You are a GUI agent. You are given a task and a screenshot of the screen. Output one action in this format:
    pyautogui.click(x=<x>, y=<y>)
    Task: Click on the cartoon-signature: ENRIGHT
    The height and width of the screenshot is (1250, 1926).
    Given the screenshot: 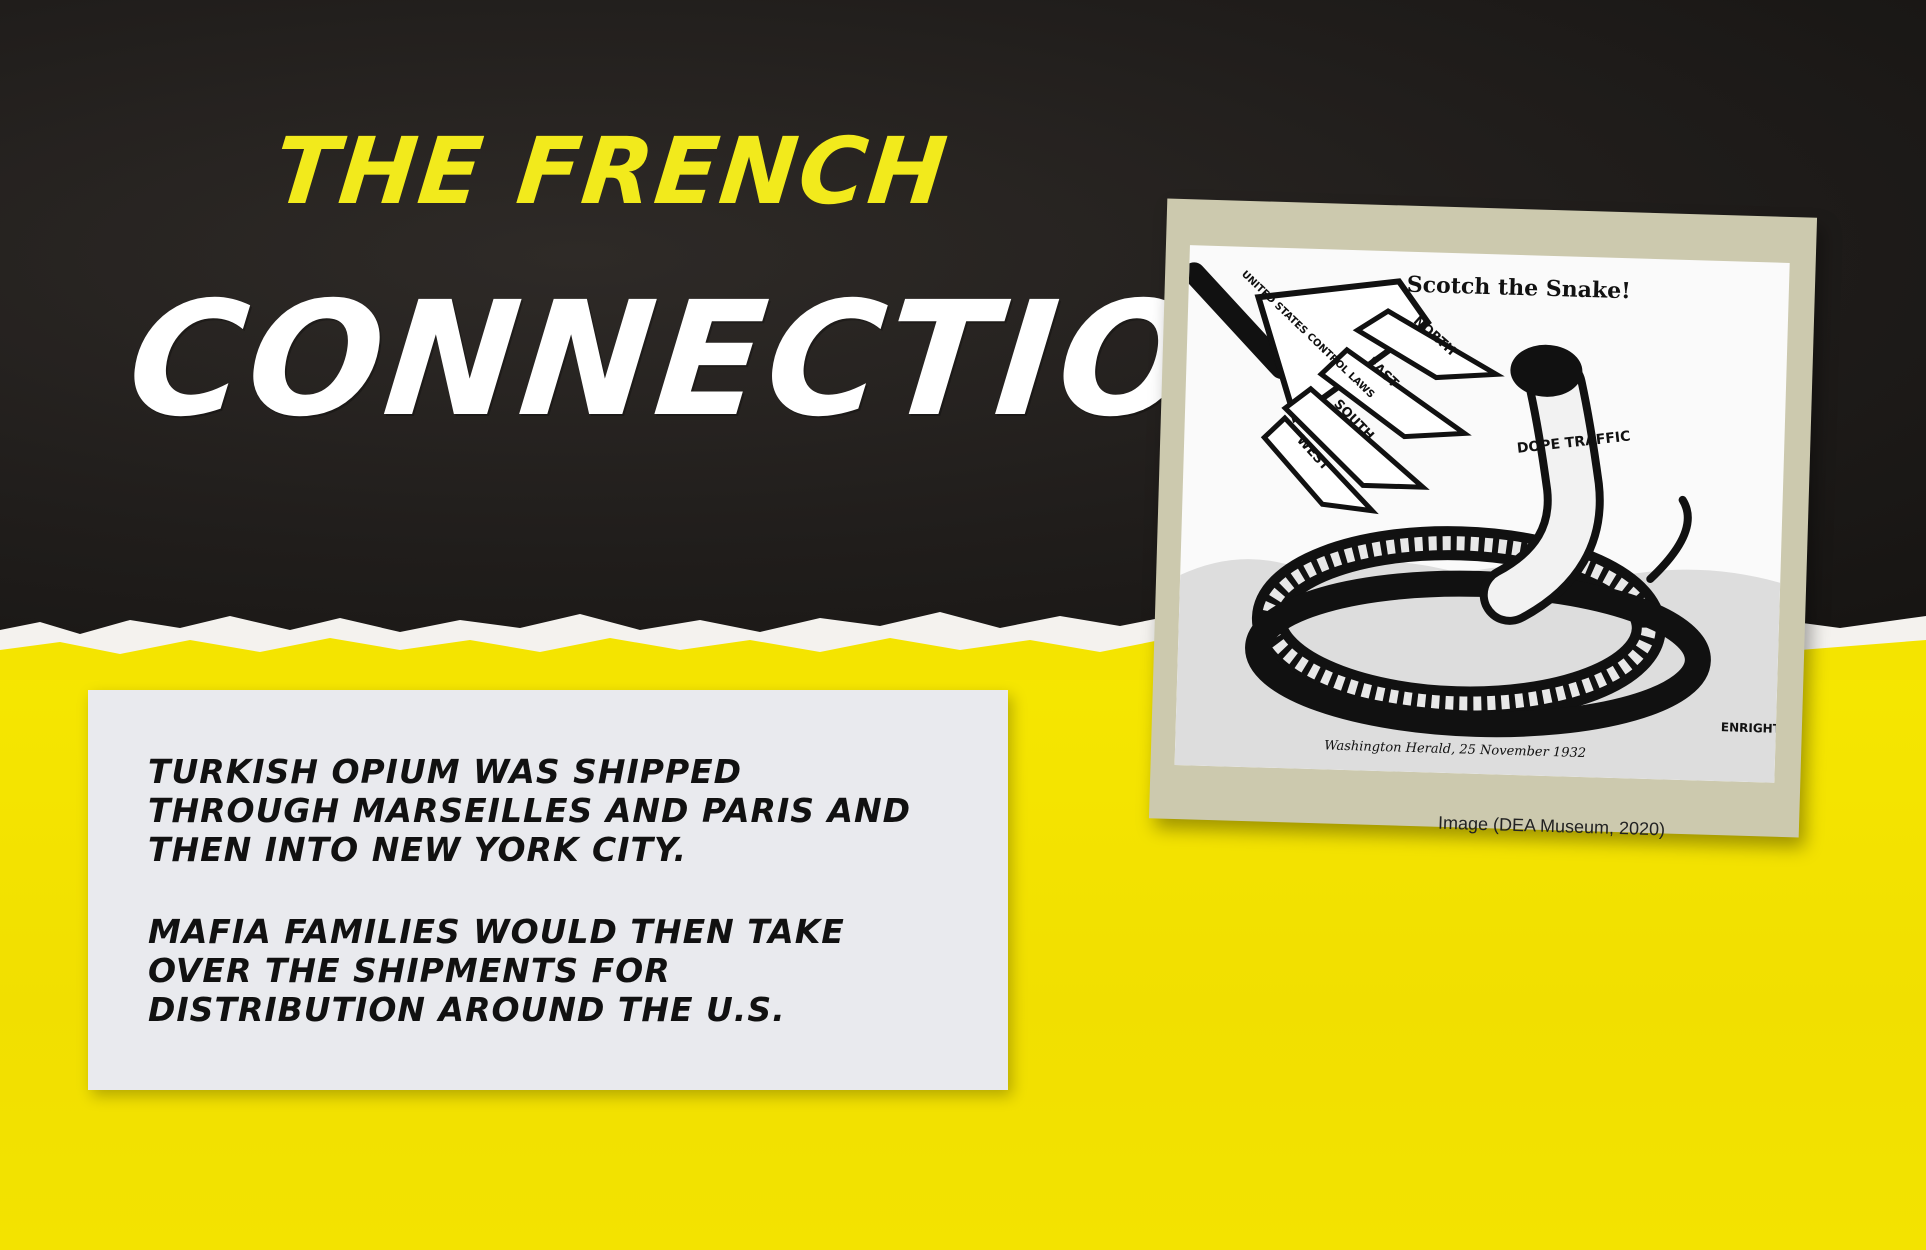 What is the action you would take?
    pyautogui.click(x=1751, y=728)
    